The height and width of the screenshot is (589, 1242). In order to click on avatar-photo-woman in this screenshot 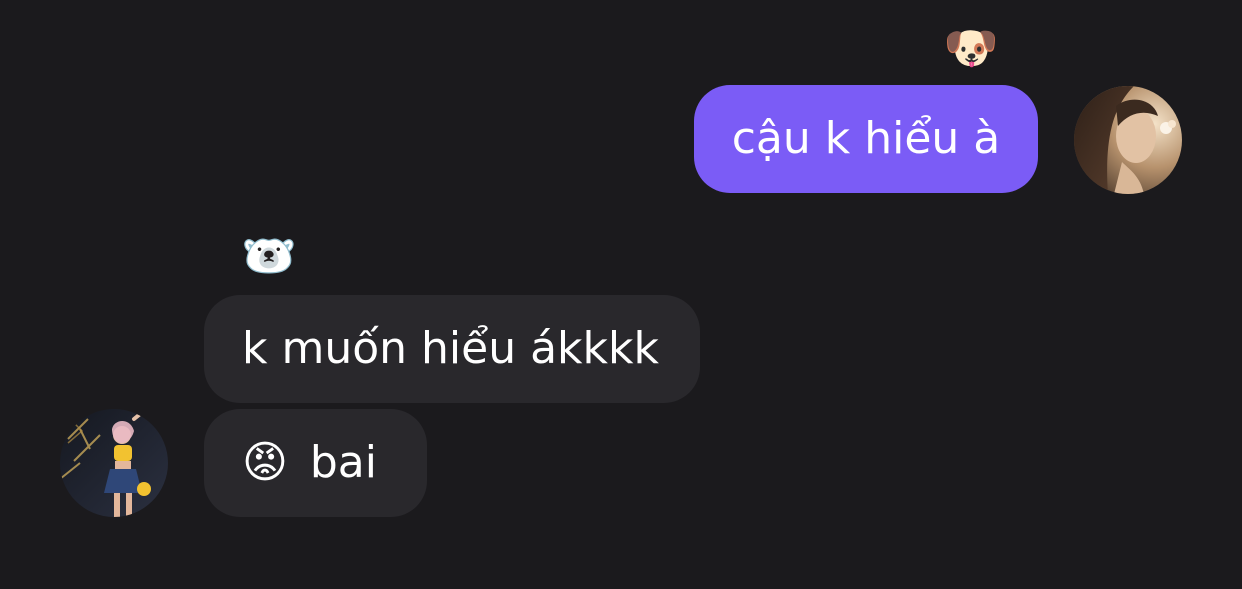, I will do `click(1128, 140)`.